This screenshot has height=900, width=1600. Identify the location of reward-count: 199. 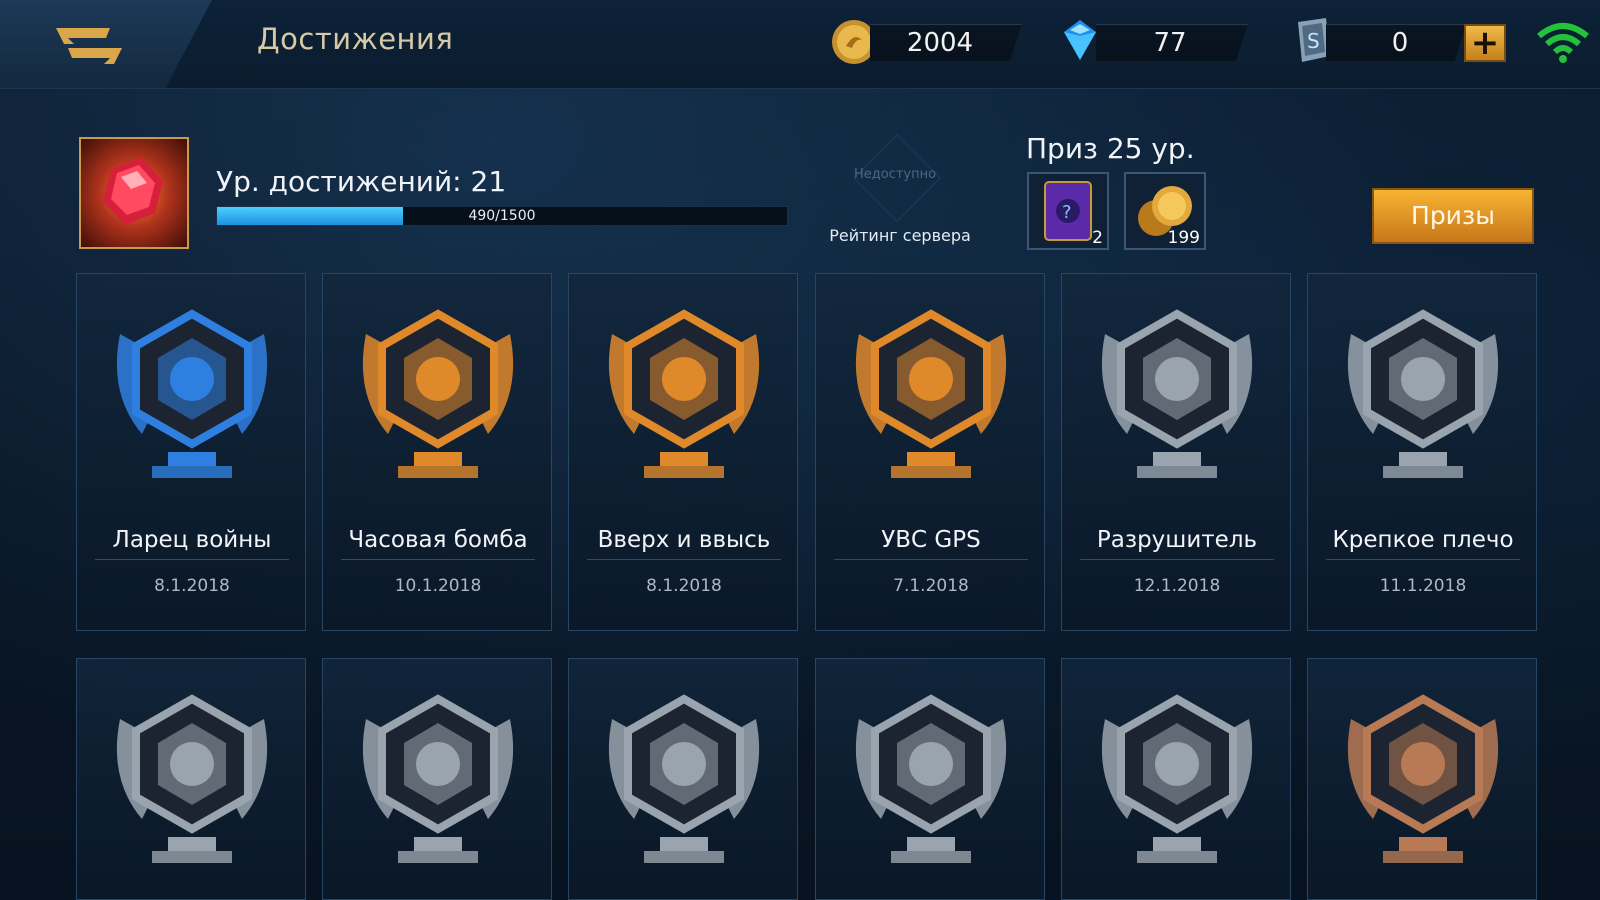
(1183, 238).